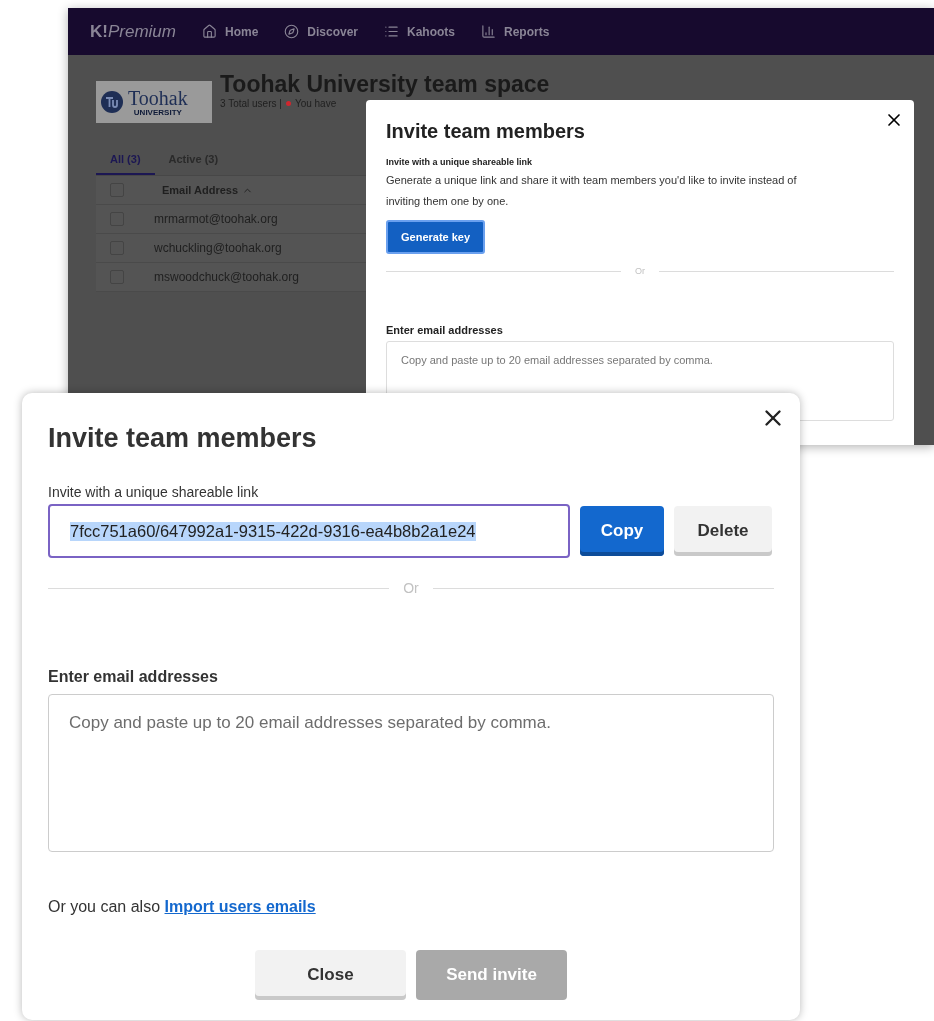 Image resolution: width=934 pixels, height=1021 pixels. I want to click on logo-subtitle: UNIVERSITY, so click(157, 112).